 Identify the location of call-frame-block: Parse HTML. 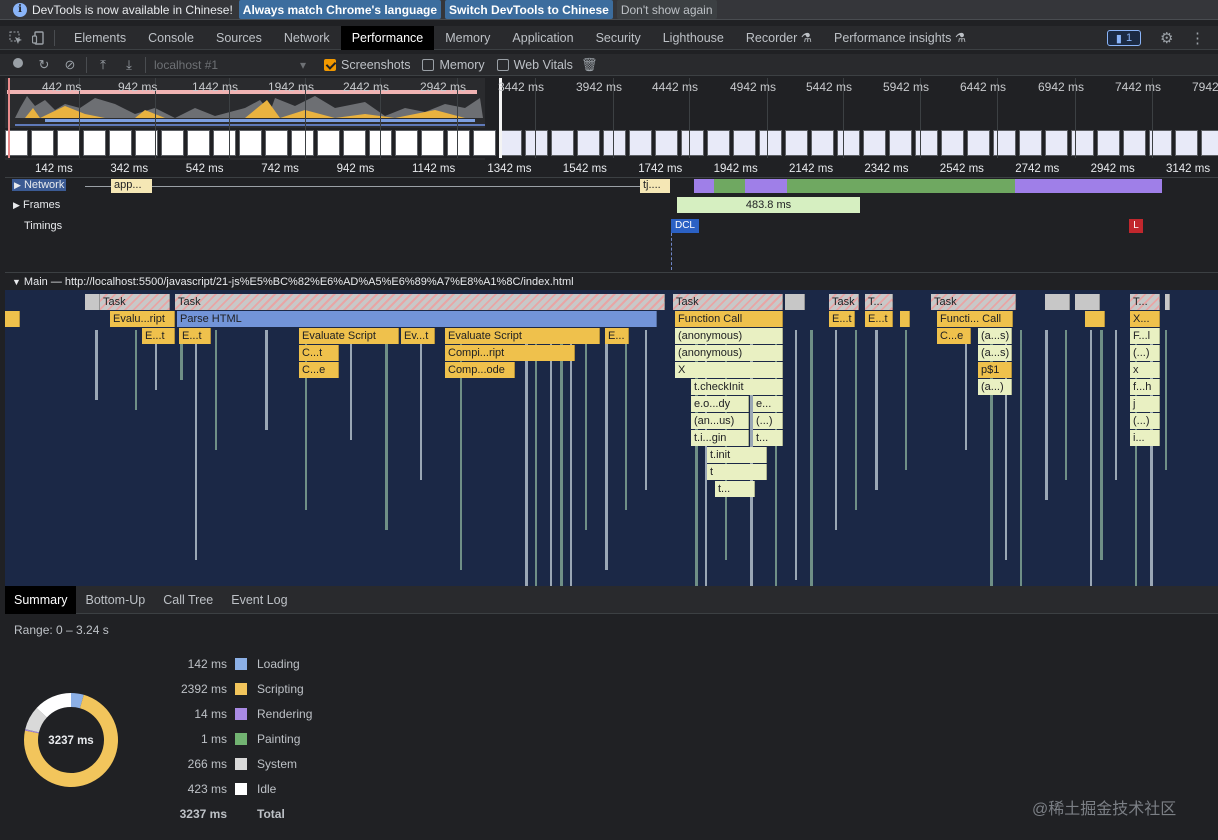
(417, 319).